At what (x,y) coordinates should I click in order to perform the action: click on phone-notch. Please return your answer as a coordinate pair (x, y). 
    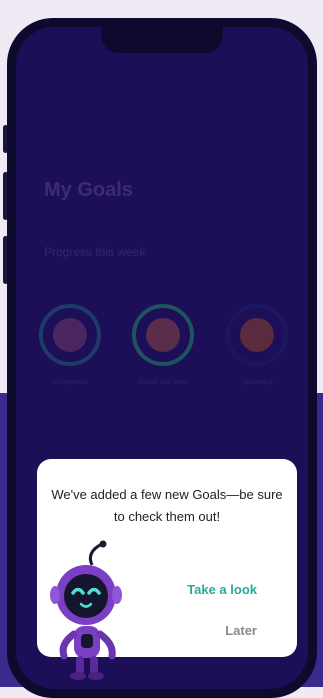
    Looking at the image, I should click on (162, 40).